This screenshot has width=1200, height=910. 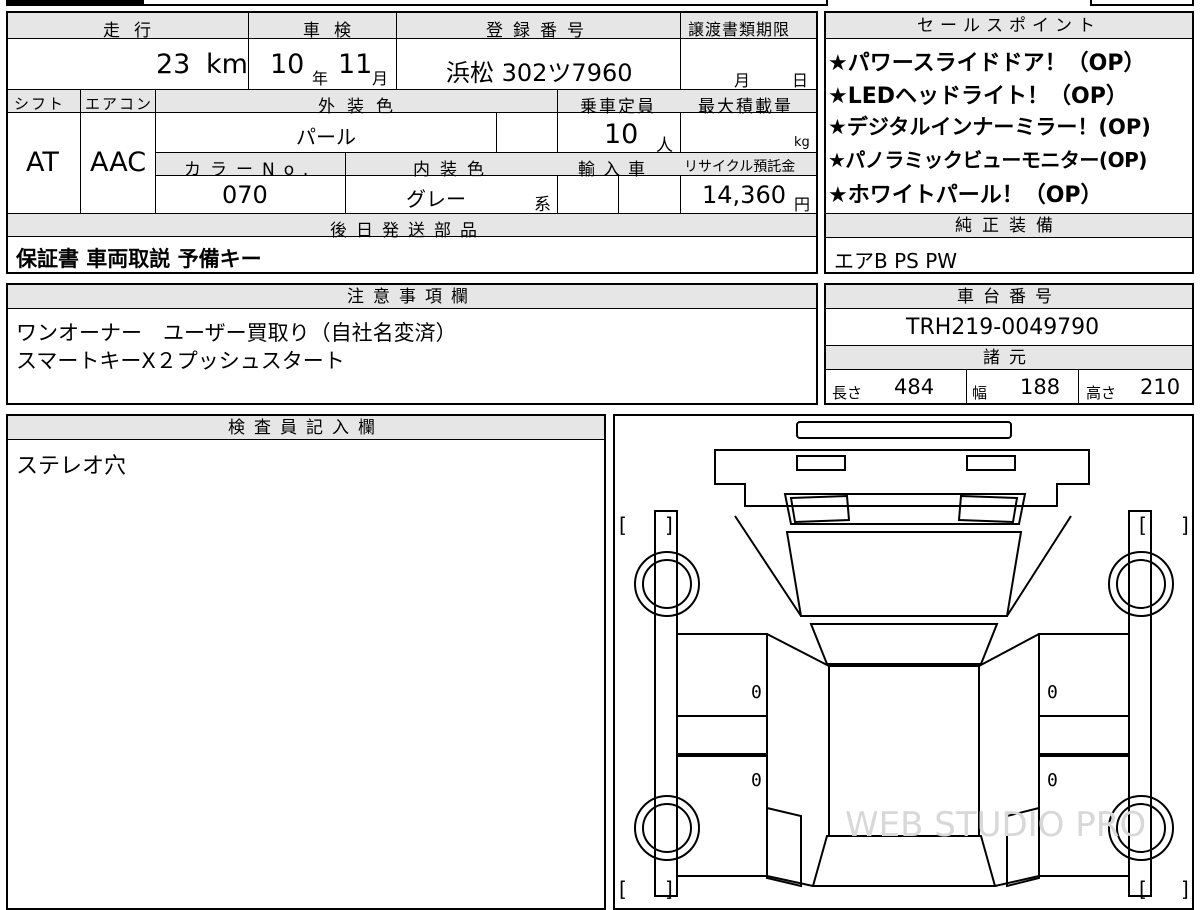 I want to click on ac-value: AAC, so click(x=118, y=162).